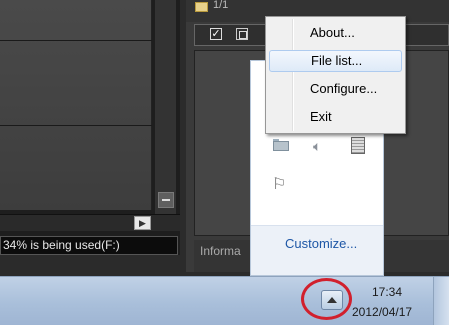  What do you see at coordinates (387, 292) in the screenshot?
I see `clock-time: 17:34` at bounding box center [387, 292].